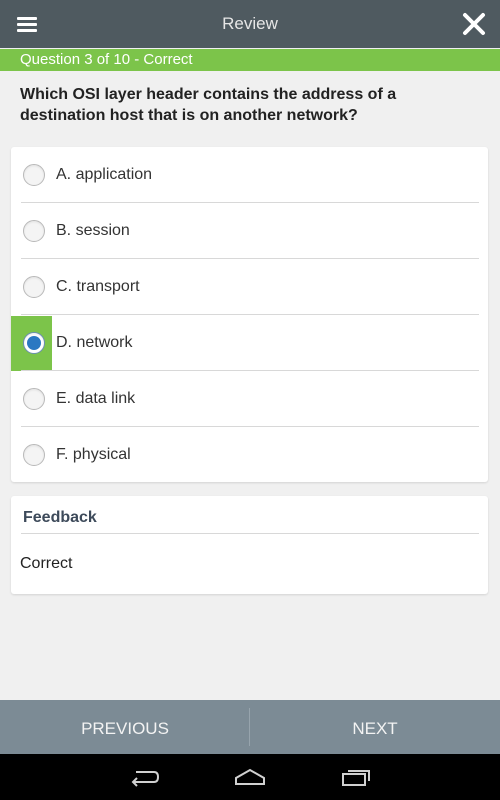 This screenshot has width=500, height=800. Describe the element at coordinates (249, 175) in the screenshot. I see `option-a: A. application` at that location.